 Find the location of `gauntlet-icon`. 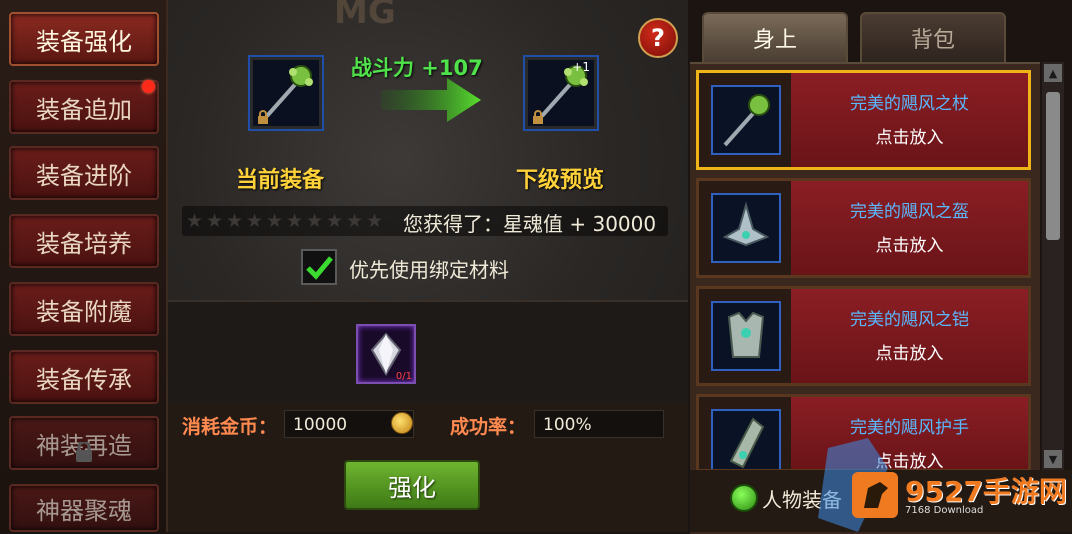

gauntlet-icon is located at coordinates (746, 439).